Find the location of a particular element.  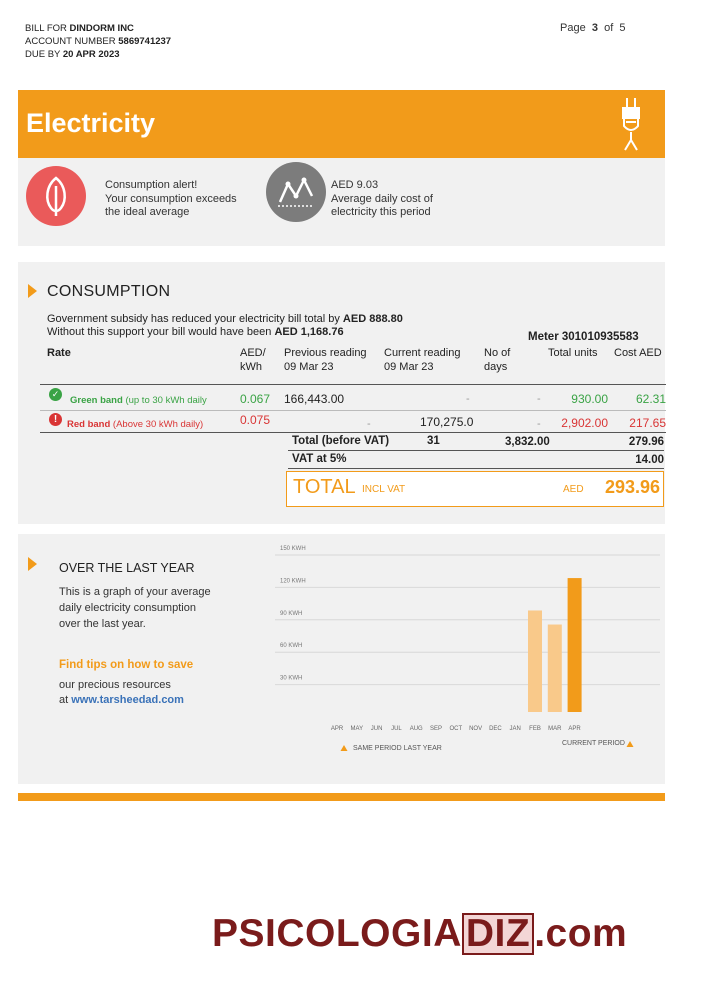

due-date: 20 APR 2023 is located at coordinates (91, 54).